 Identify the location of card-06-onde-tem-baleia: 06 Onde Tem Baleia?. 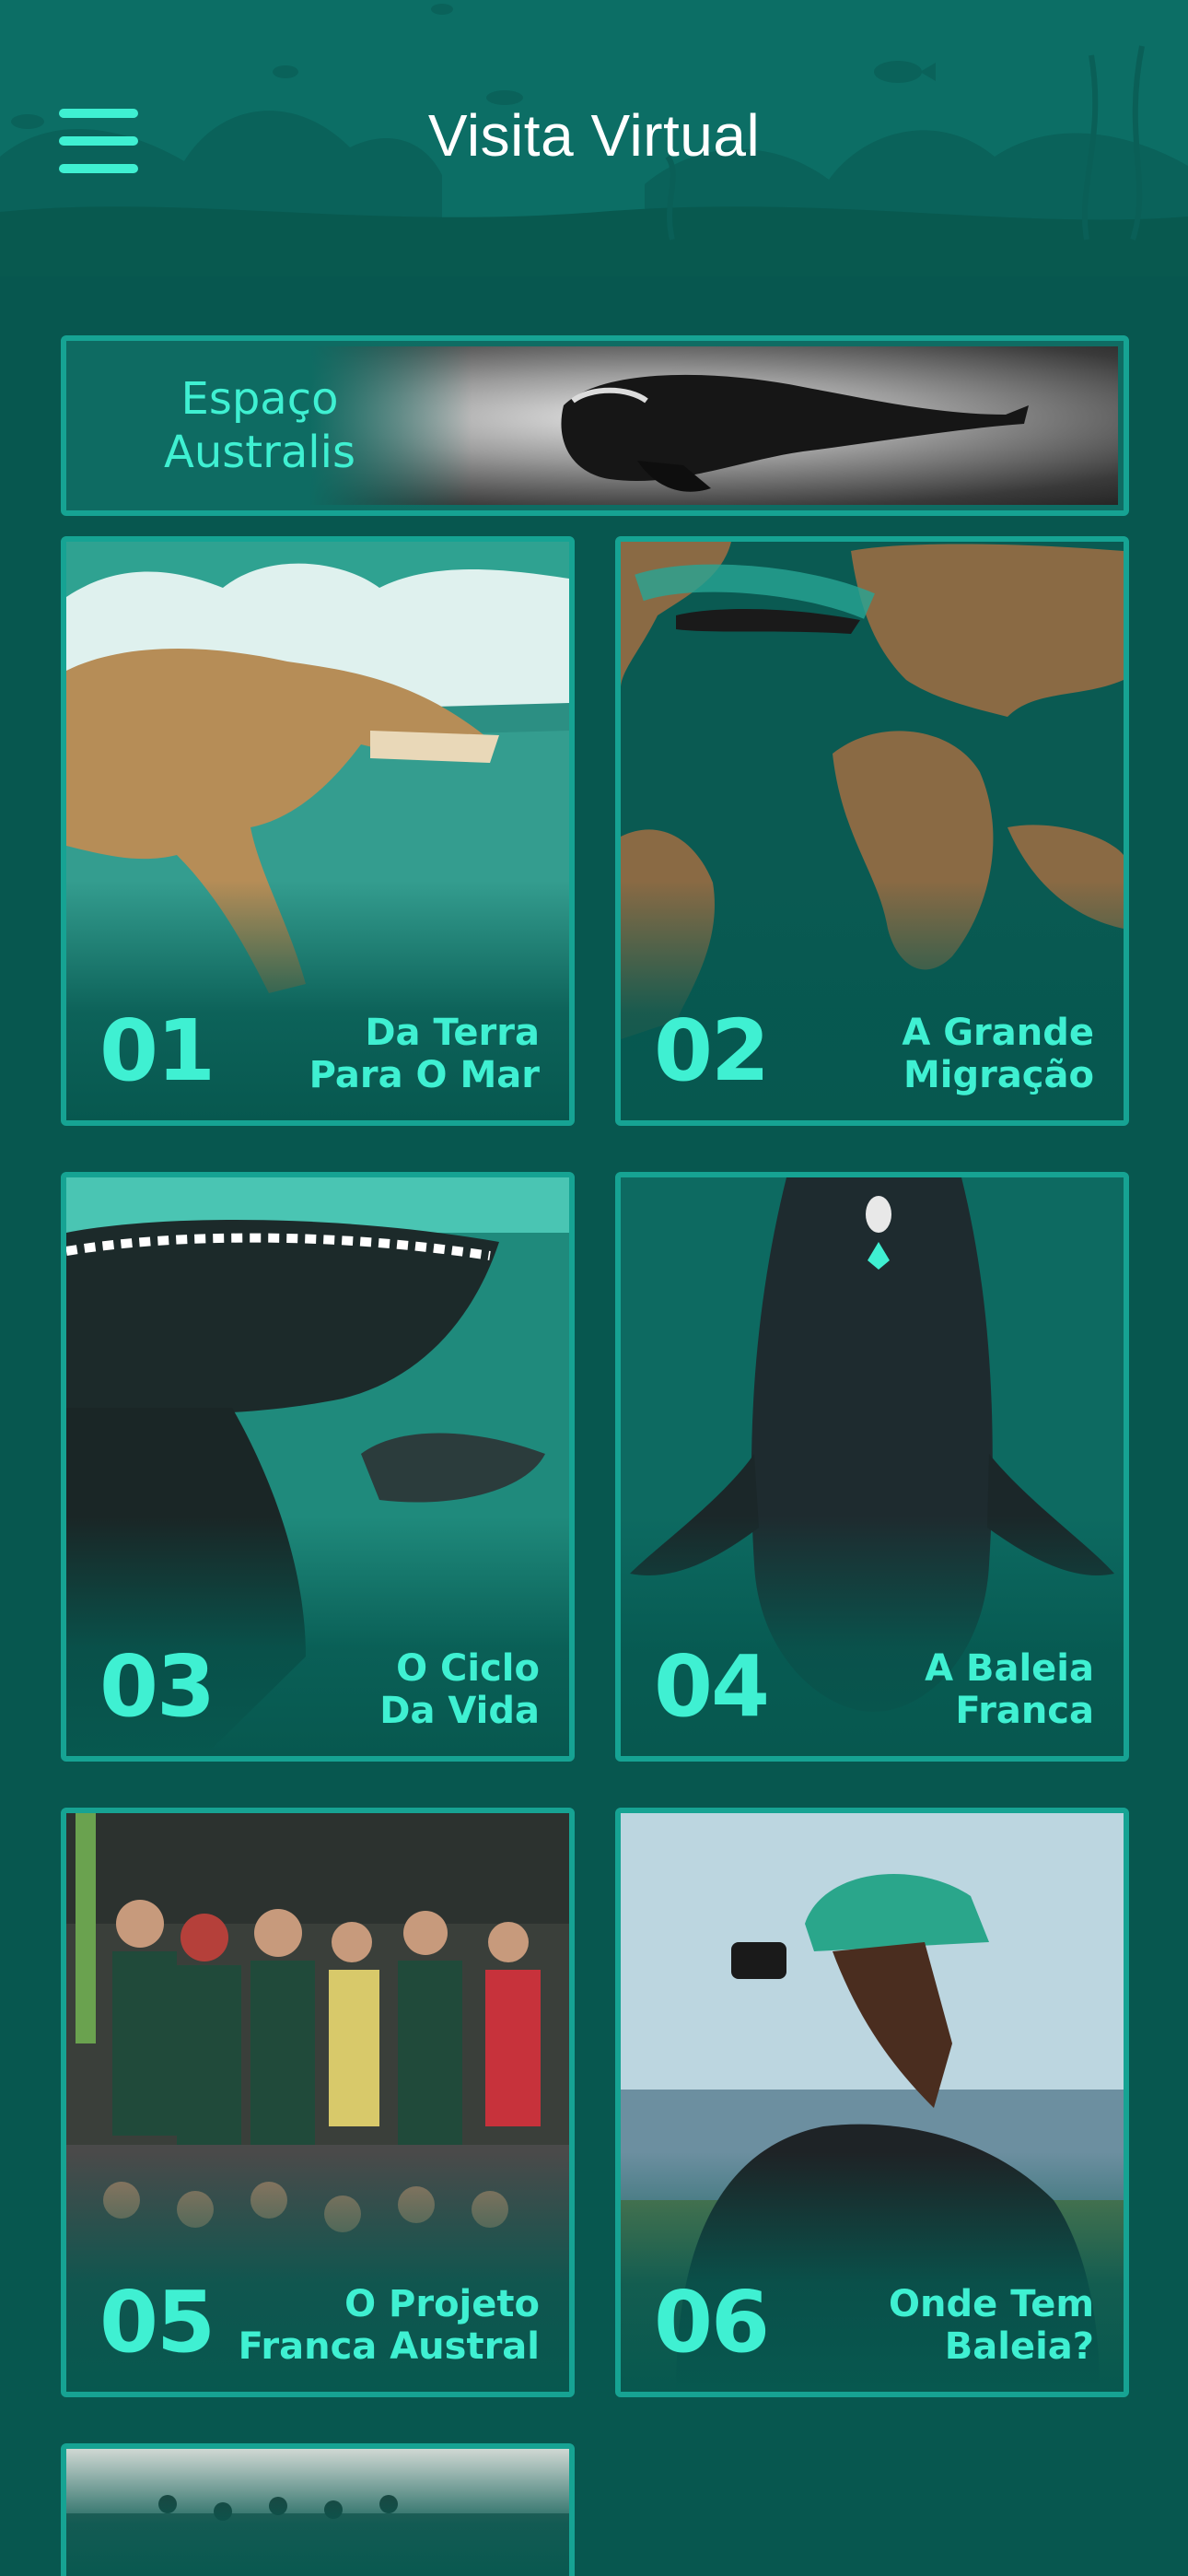
(872, 2102).